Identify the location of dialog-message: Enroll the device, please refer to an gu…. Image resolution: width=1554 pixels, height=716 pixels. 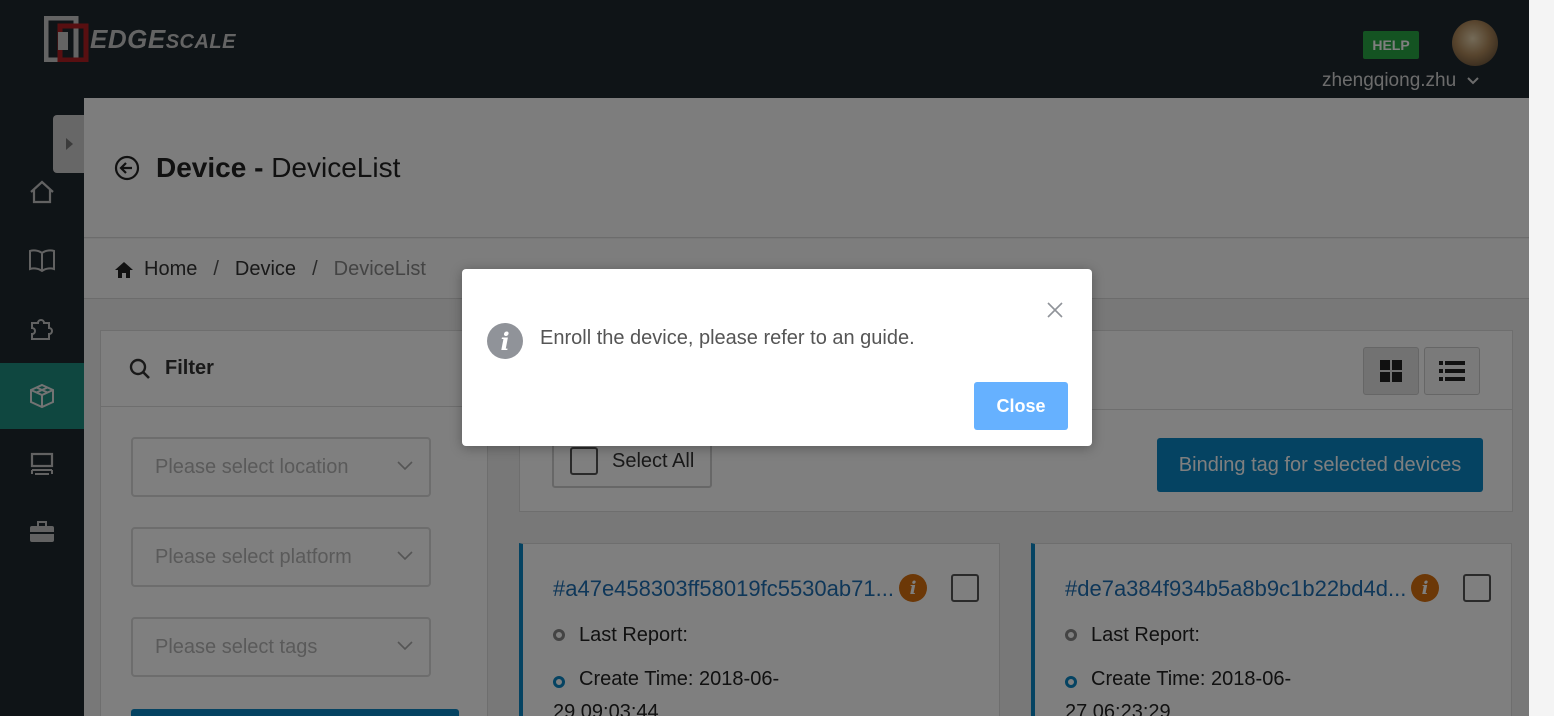
(727, 338).